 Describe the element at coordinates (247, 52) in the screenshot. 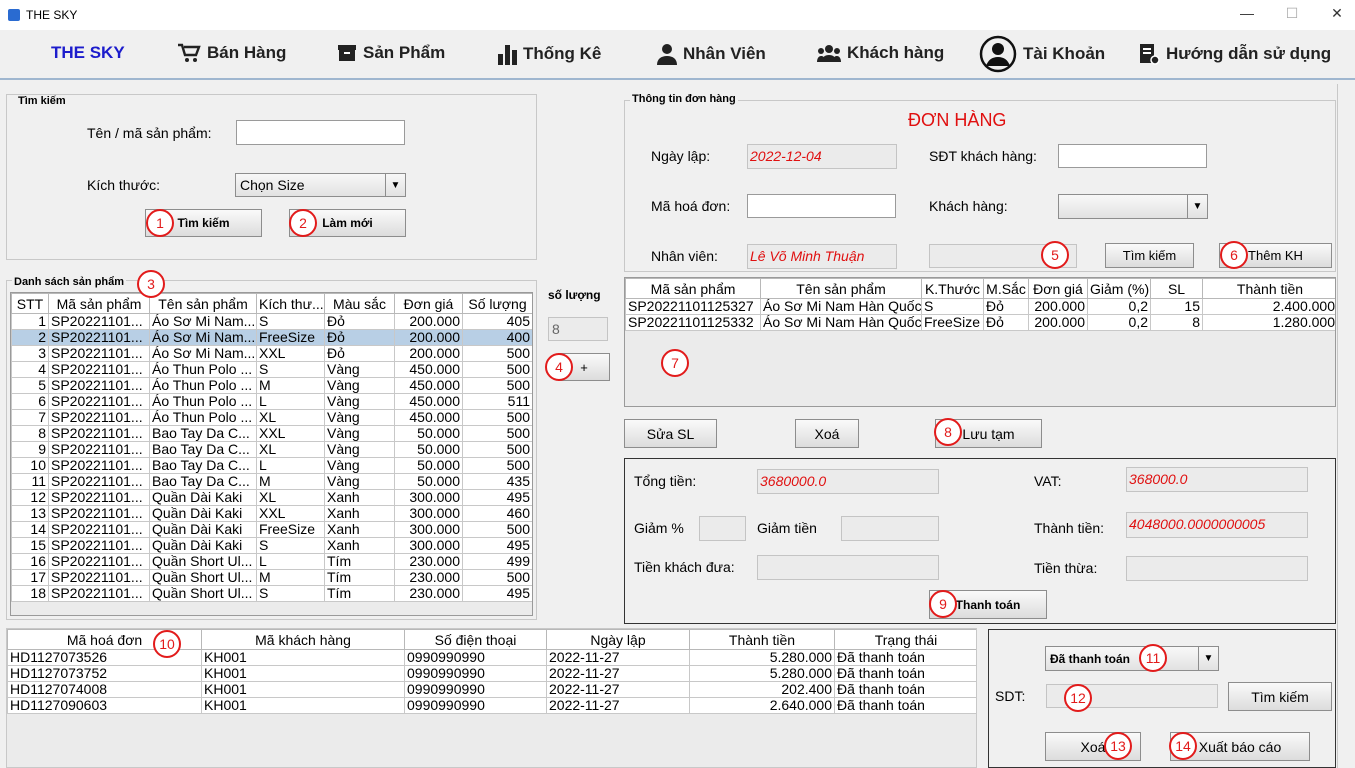

I see `nav-label: Bán Hàng` at that location.